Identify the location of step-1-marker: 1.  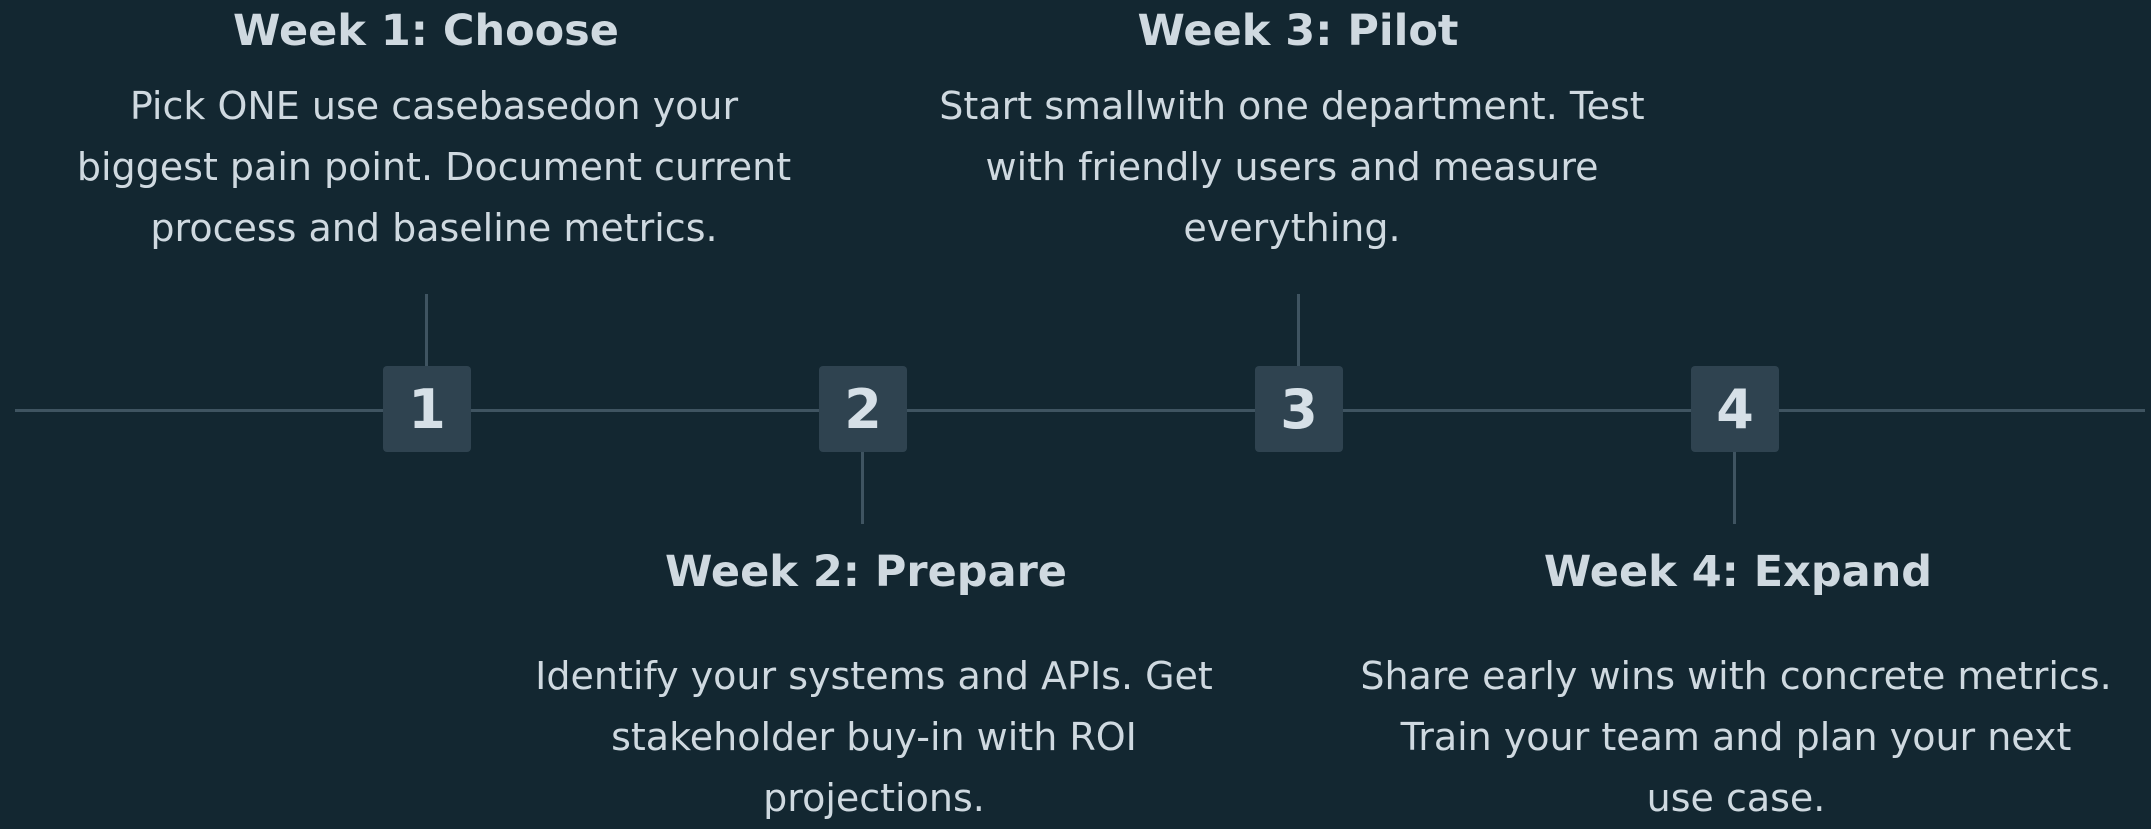
(427, 409).